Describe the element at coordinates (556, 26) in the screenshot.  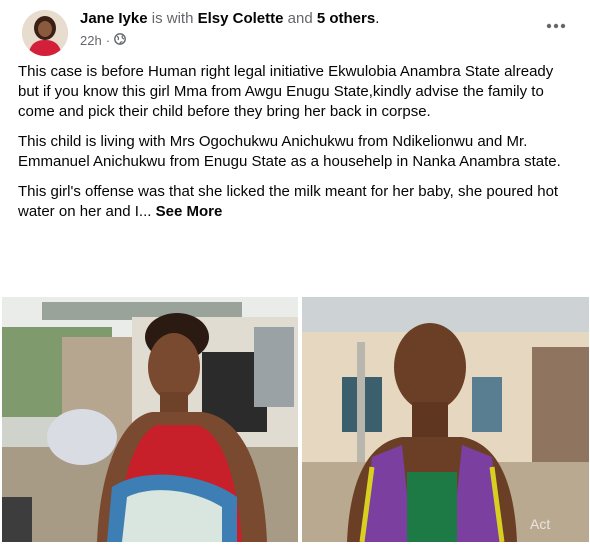
I see `ellipsis-icon` at that location.